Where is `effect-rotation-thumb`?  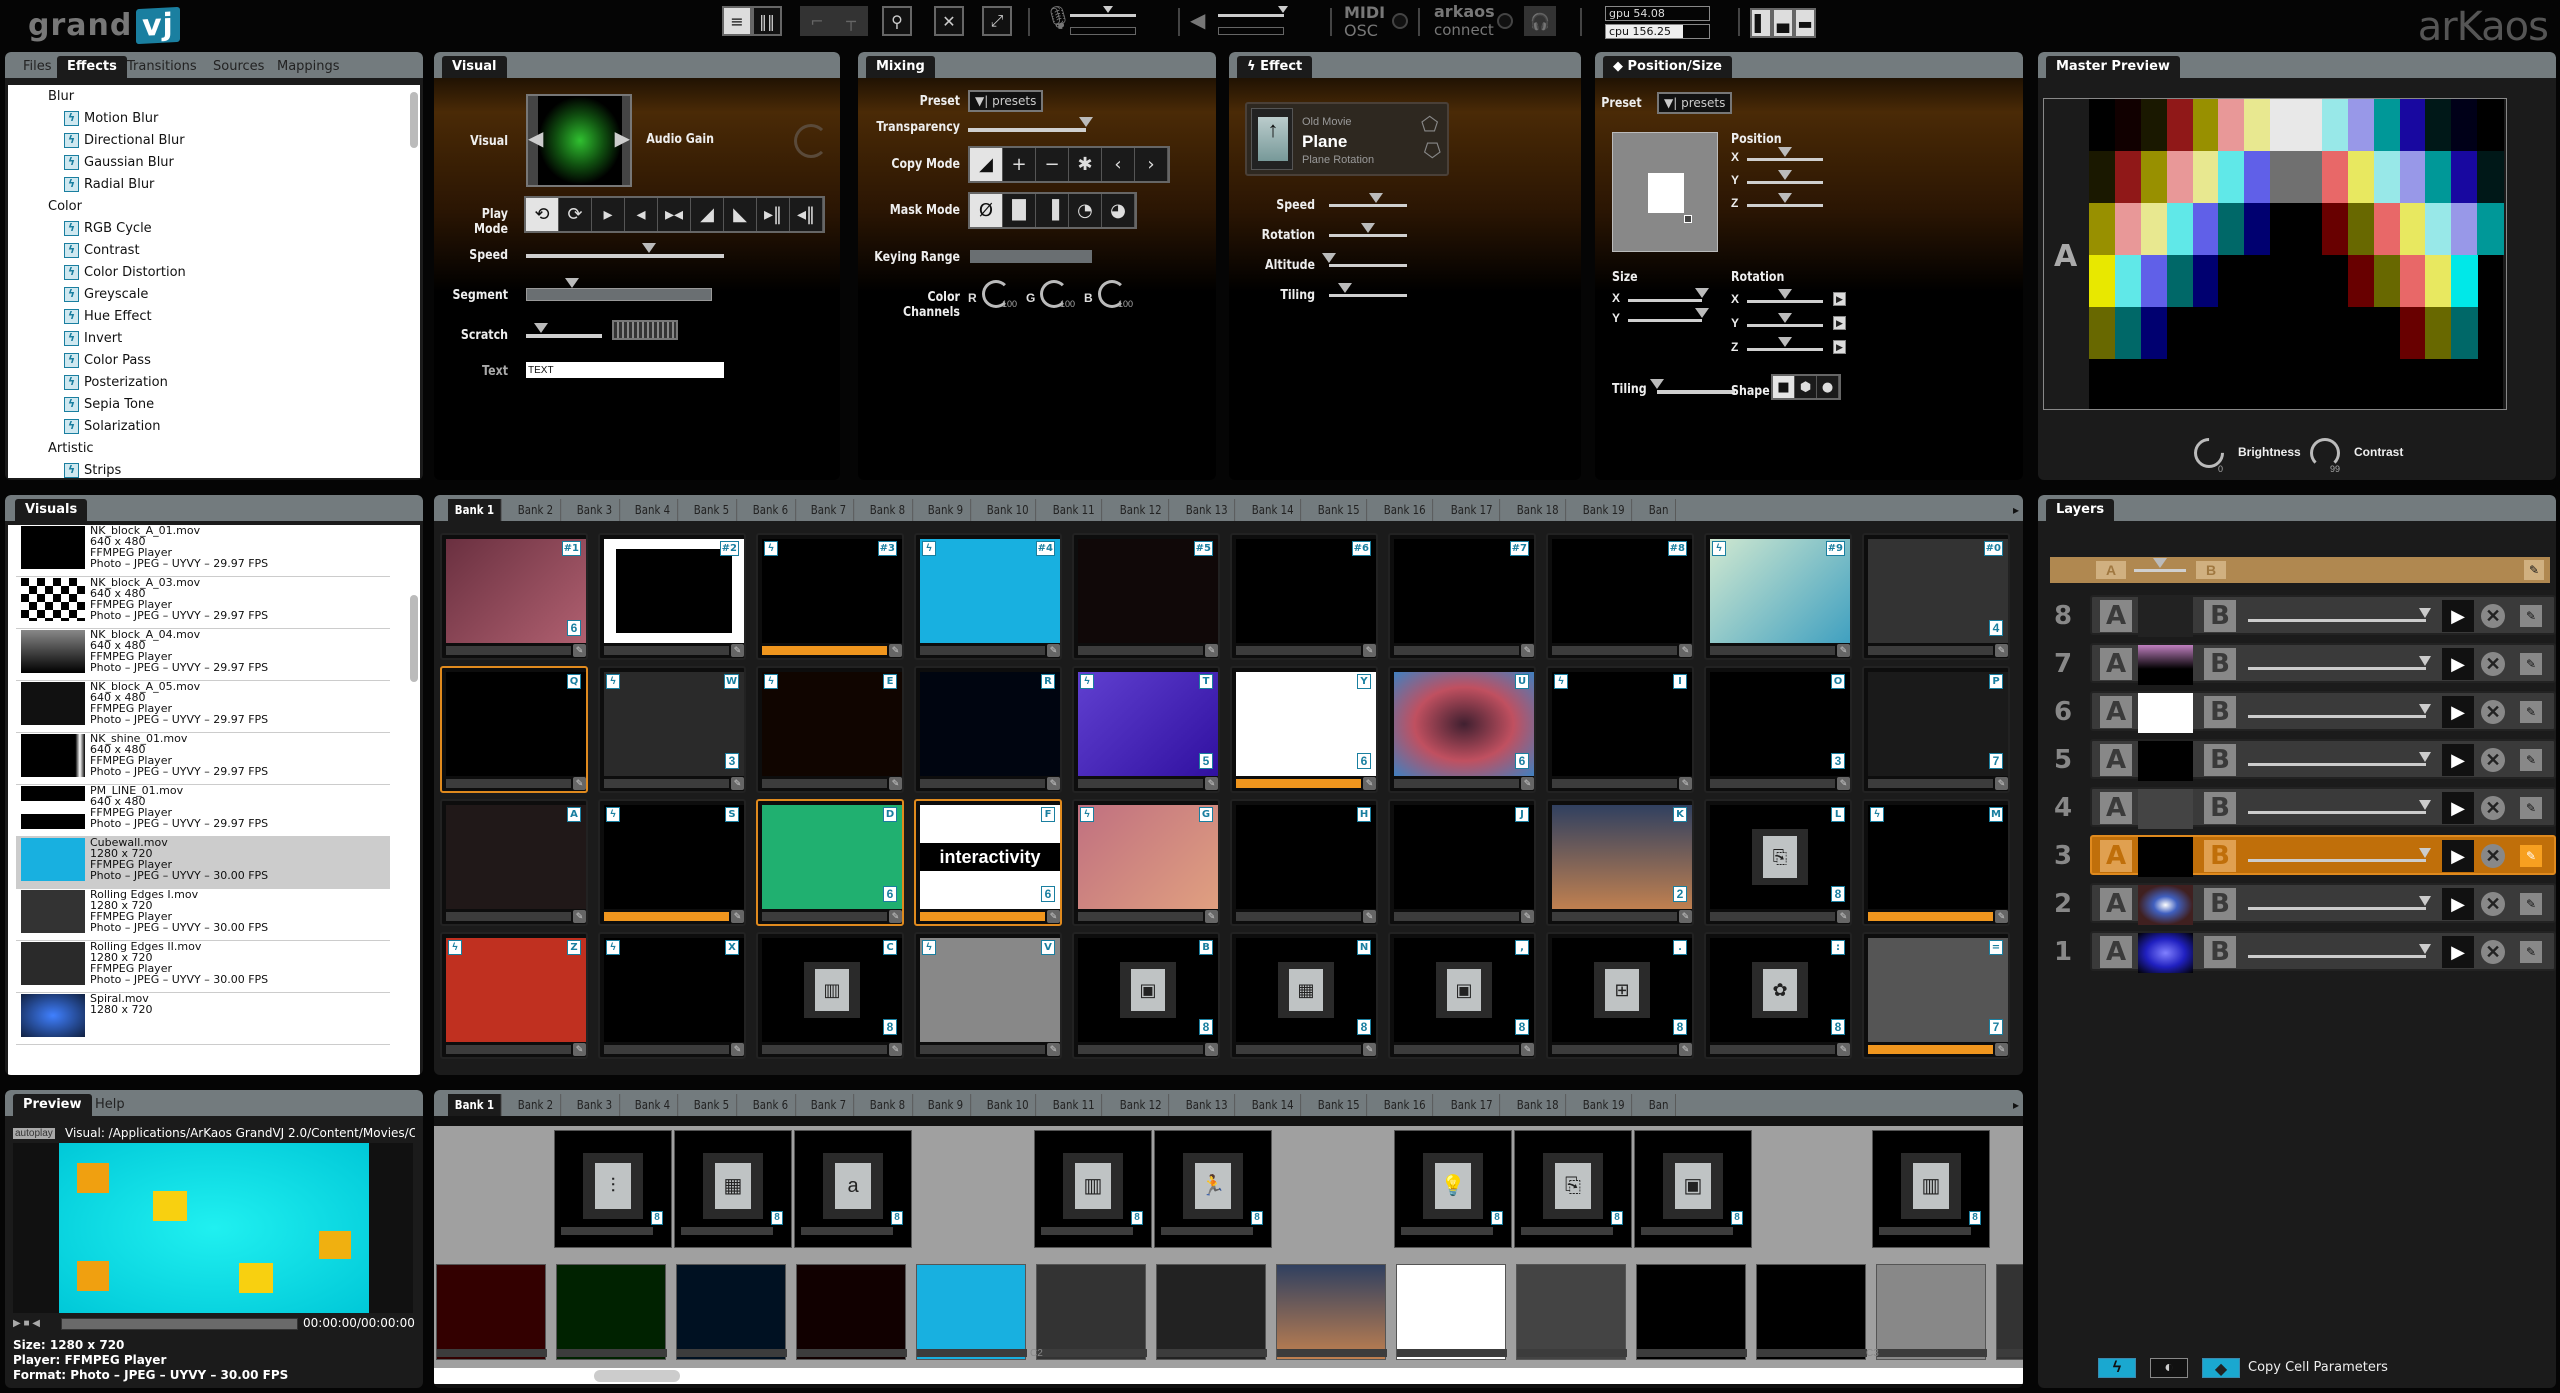
effect-rotation-thumb is located at coordinates (1368, 228).